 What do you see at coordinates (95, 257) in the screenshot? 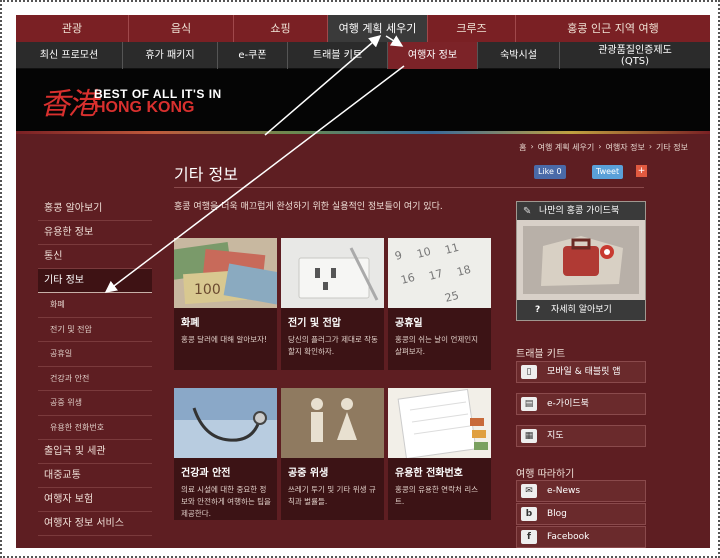
I see `sidebar-item-communication: 통신` at bounding box center [95, 257].